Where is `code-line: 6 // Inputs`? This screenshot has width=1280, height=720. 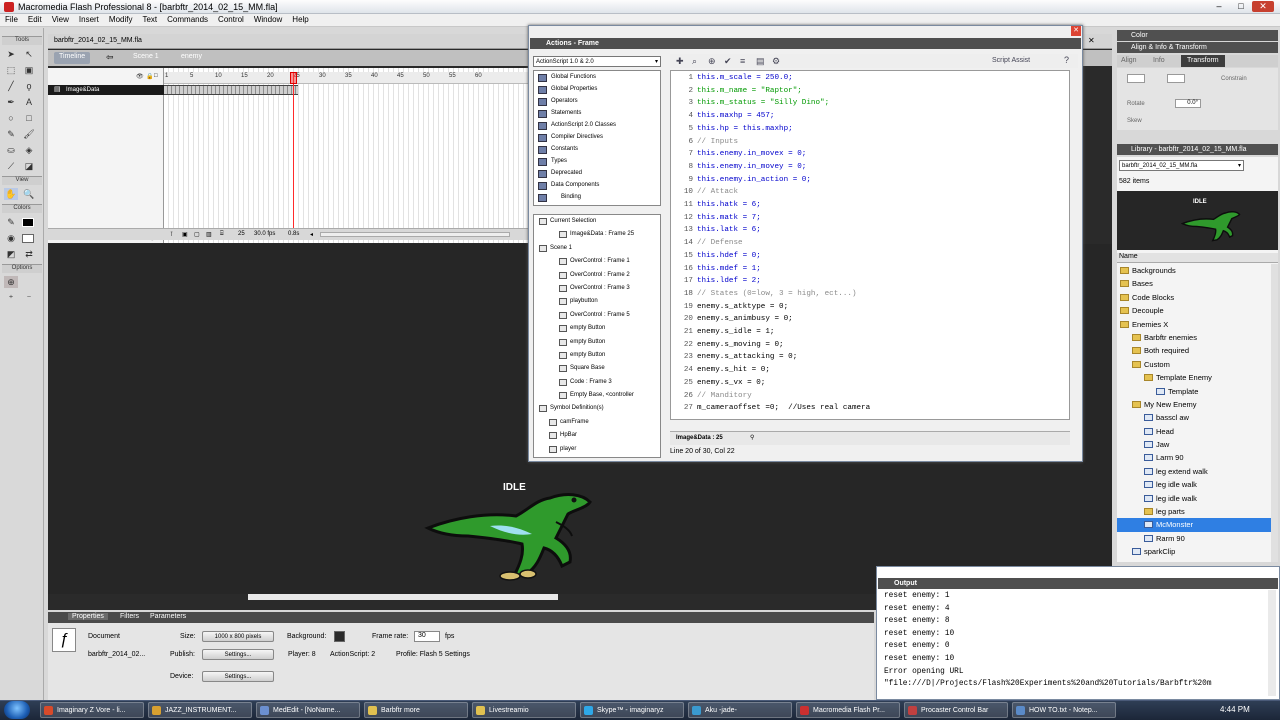
code-line: 6 // Inputs is located at coordinates (704, 142).